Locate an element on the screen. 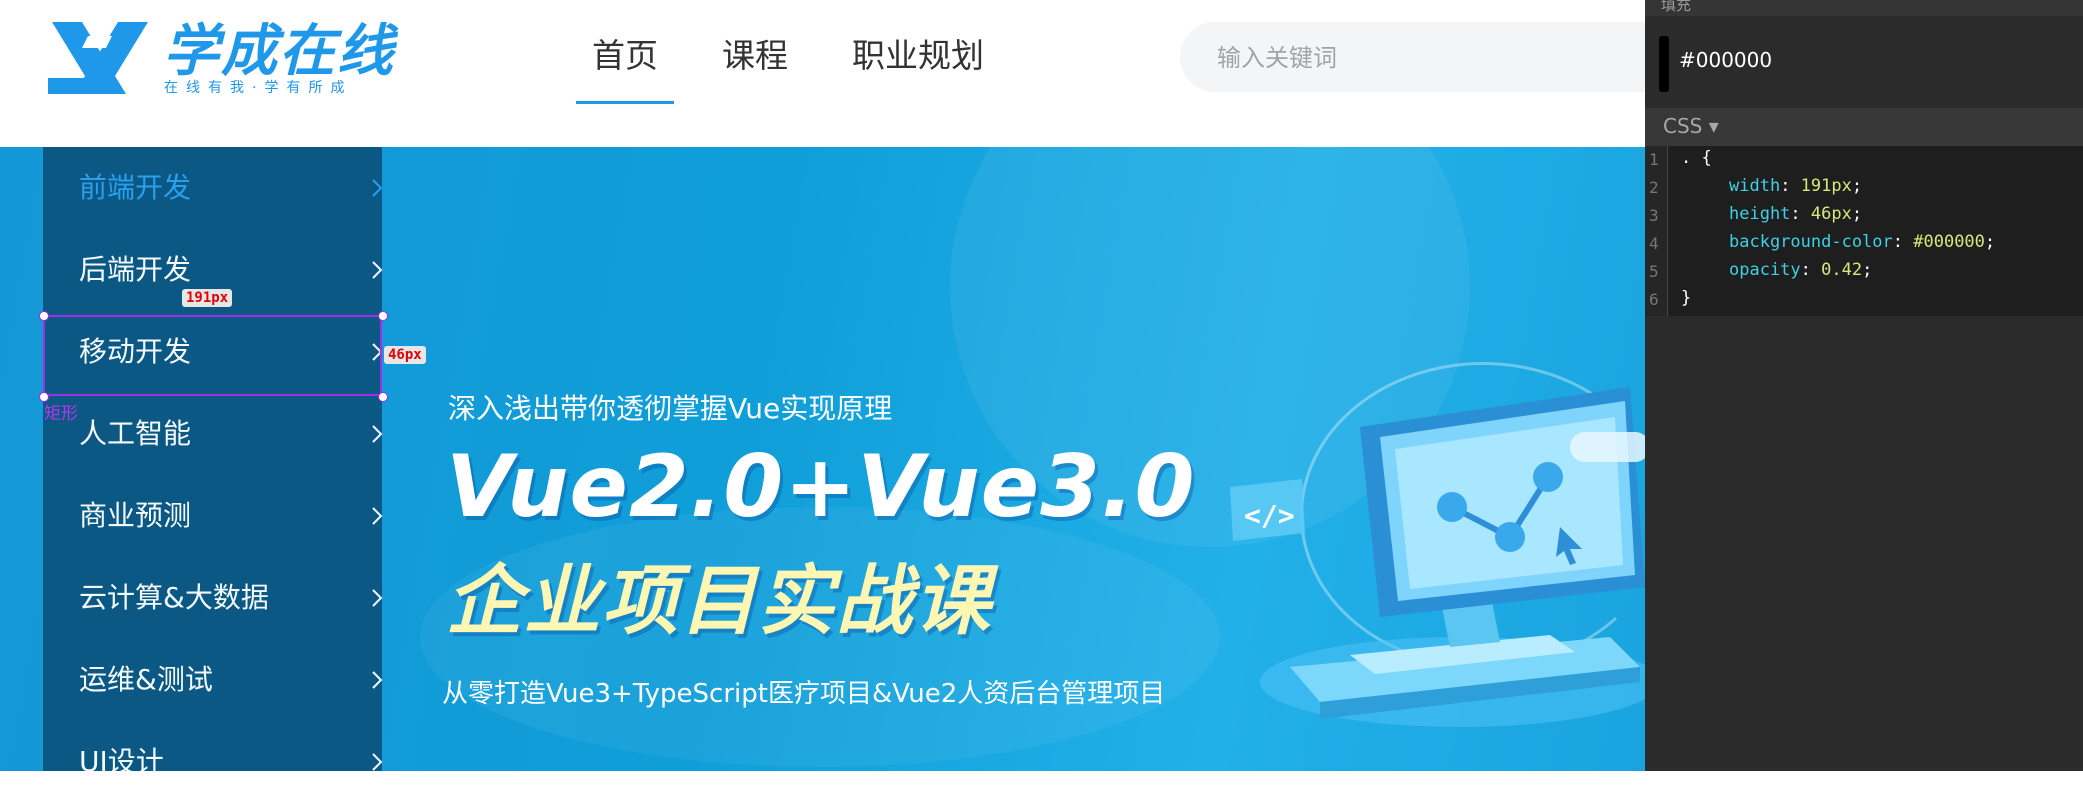 This screenshot has width=2083, height=803. search-input is located at coordinates (1437, 58).